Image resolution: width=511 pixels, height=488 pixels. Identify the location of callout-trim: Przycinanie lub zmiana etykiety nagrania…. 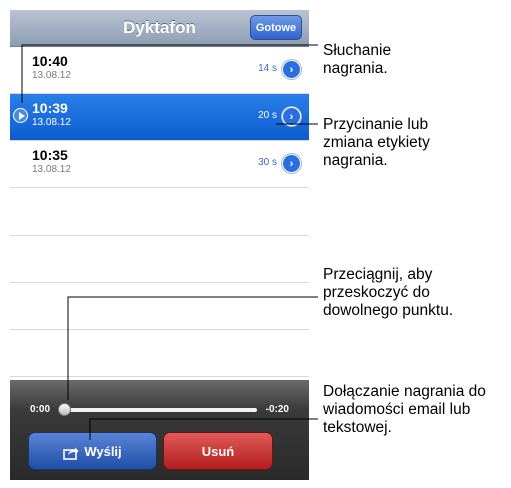
(376, 142).